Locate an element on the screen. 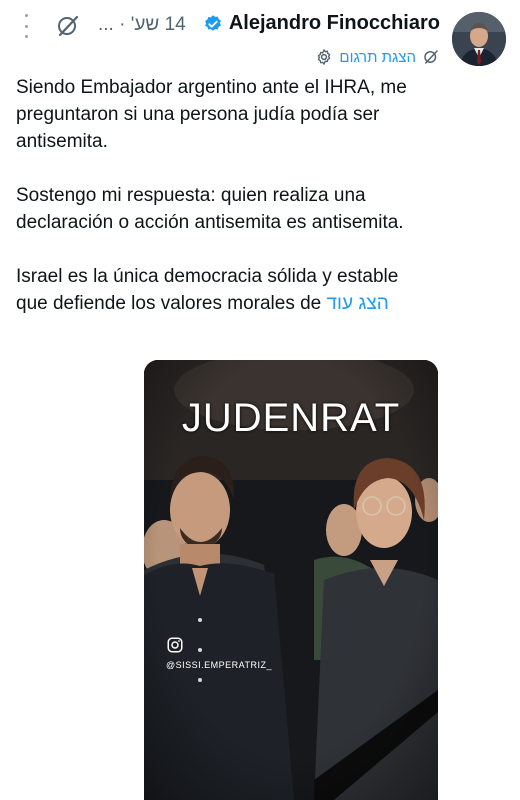 This screenshot has height=800, width=520. author-name: Alejandro Finocchiaro is located at coordinates (334, 23).